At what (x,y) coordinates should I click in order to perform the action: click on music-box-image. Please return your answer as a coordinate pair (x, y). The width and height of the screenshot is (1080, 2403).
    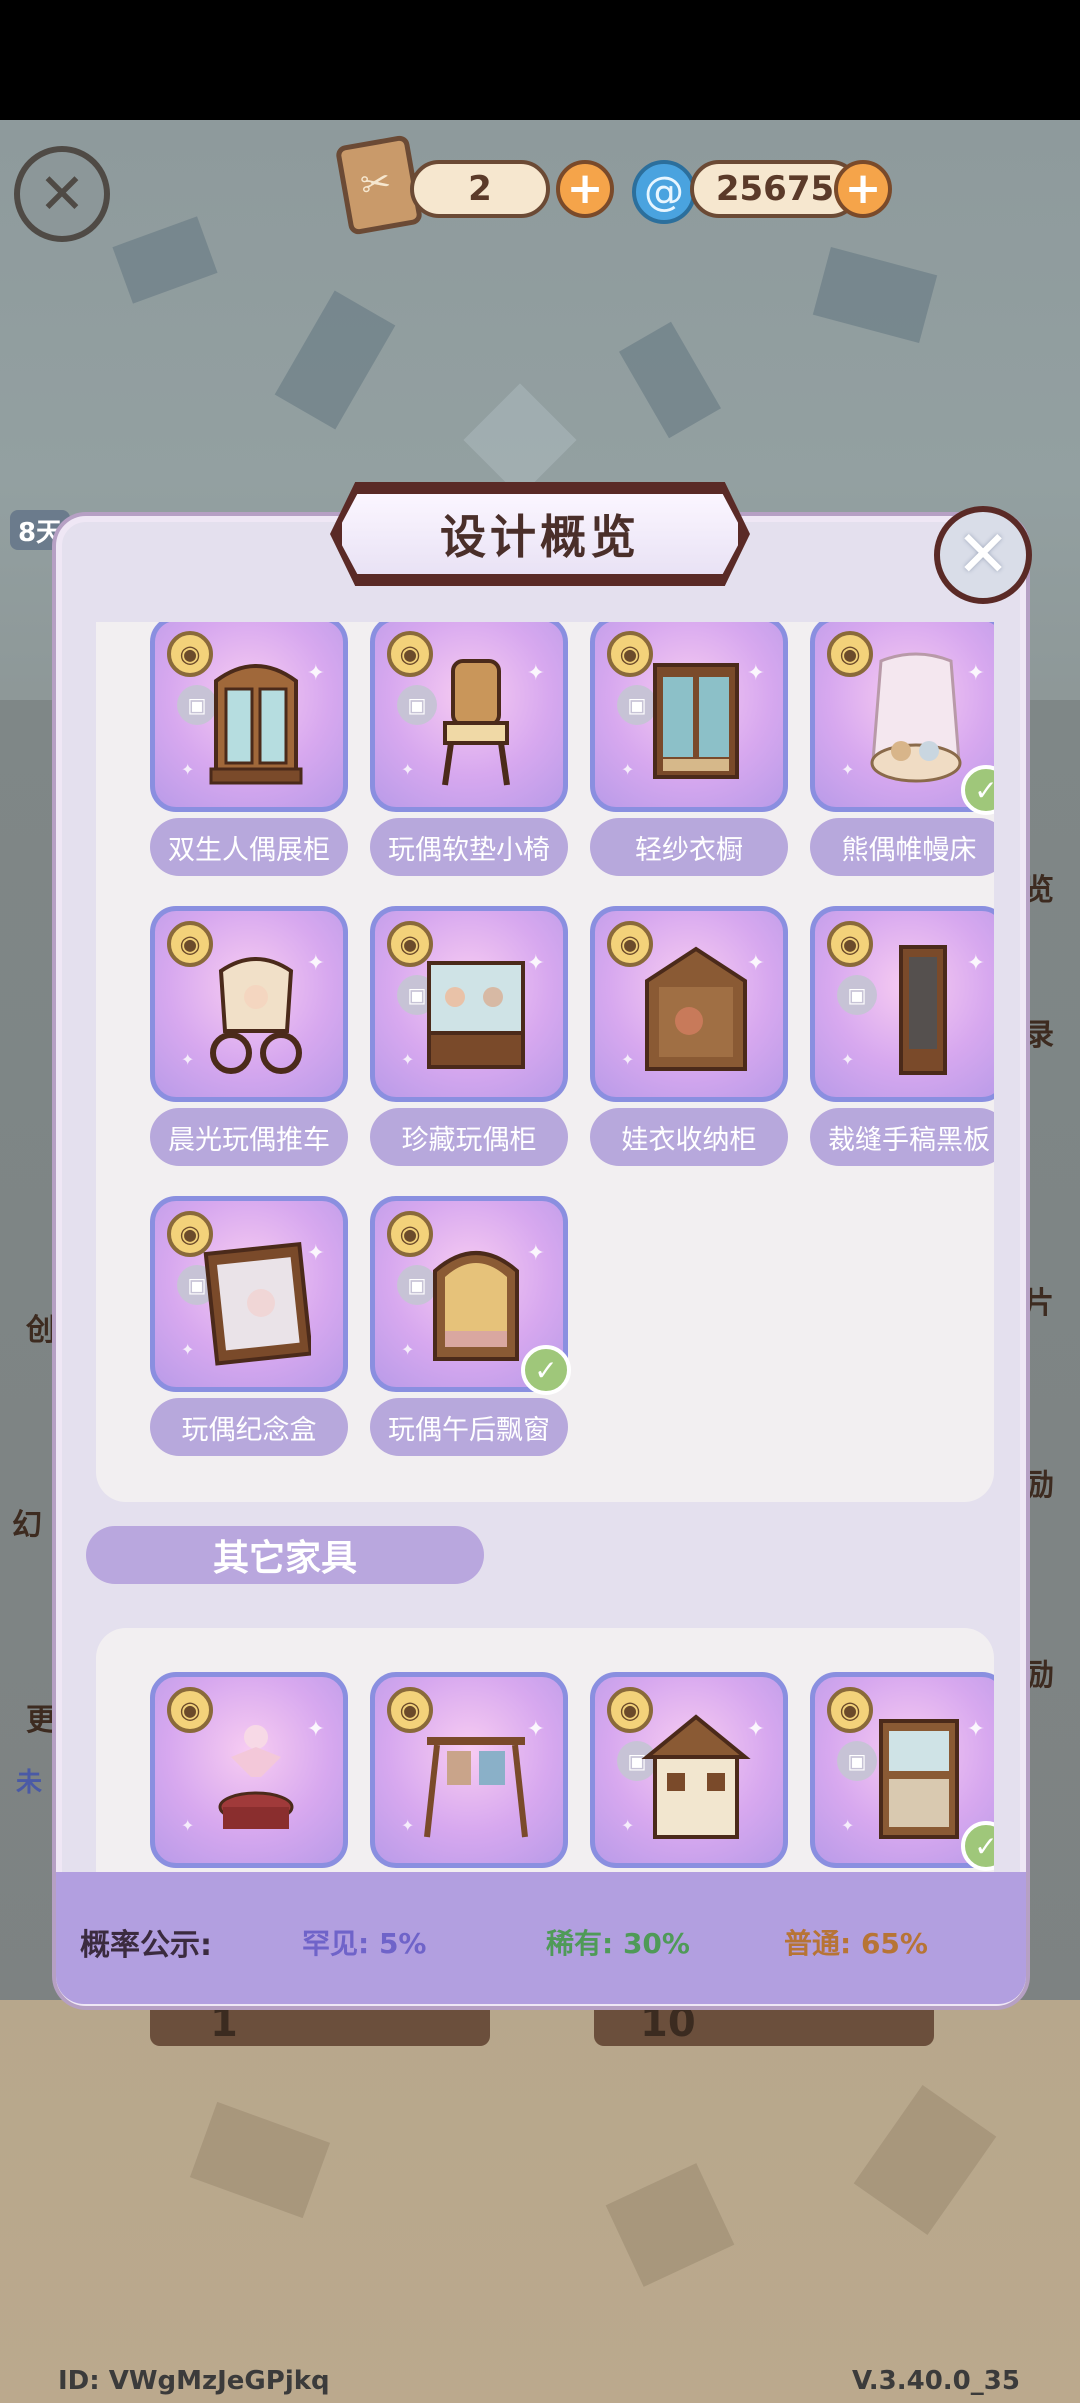
    Looking at the image, I should click on (256, 1777).